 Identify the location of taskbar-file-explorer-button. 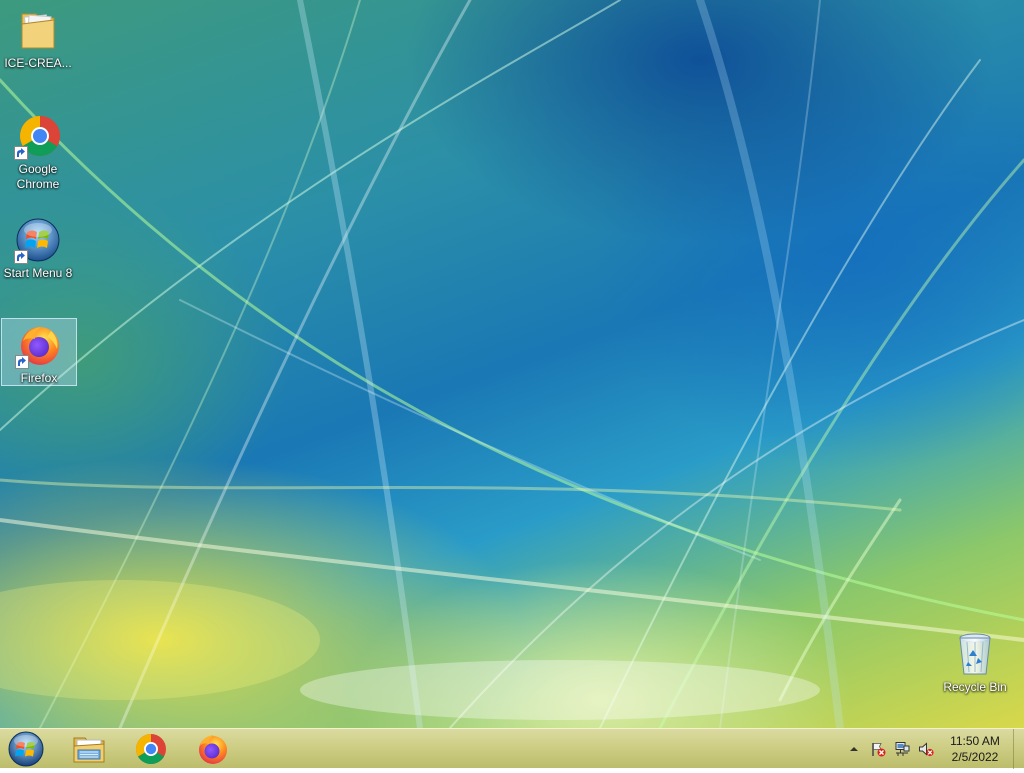
(89, 749).